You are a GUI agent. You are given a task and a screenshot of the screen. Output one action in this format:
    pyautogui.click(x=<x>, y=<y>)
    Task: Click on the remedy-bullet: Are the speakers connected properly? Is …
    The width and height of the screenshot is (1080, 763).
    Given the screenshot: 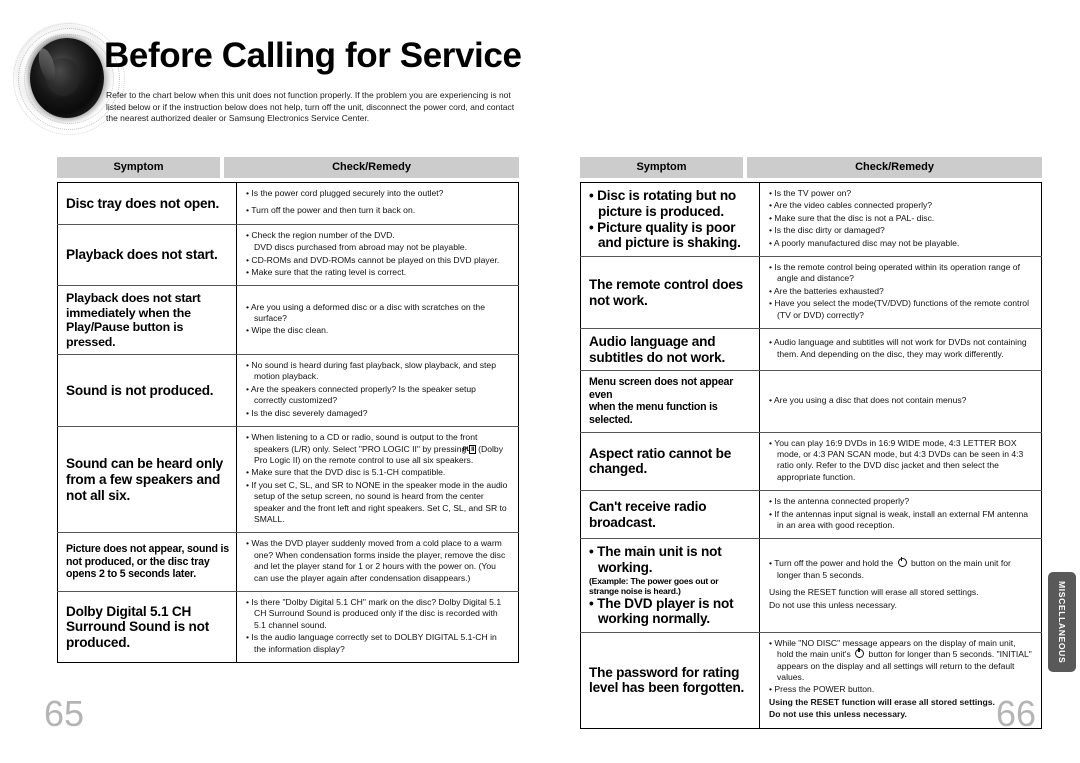 What is the action you would take?
    pyautogui.click(x=378, y=395)
    